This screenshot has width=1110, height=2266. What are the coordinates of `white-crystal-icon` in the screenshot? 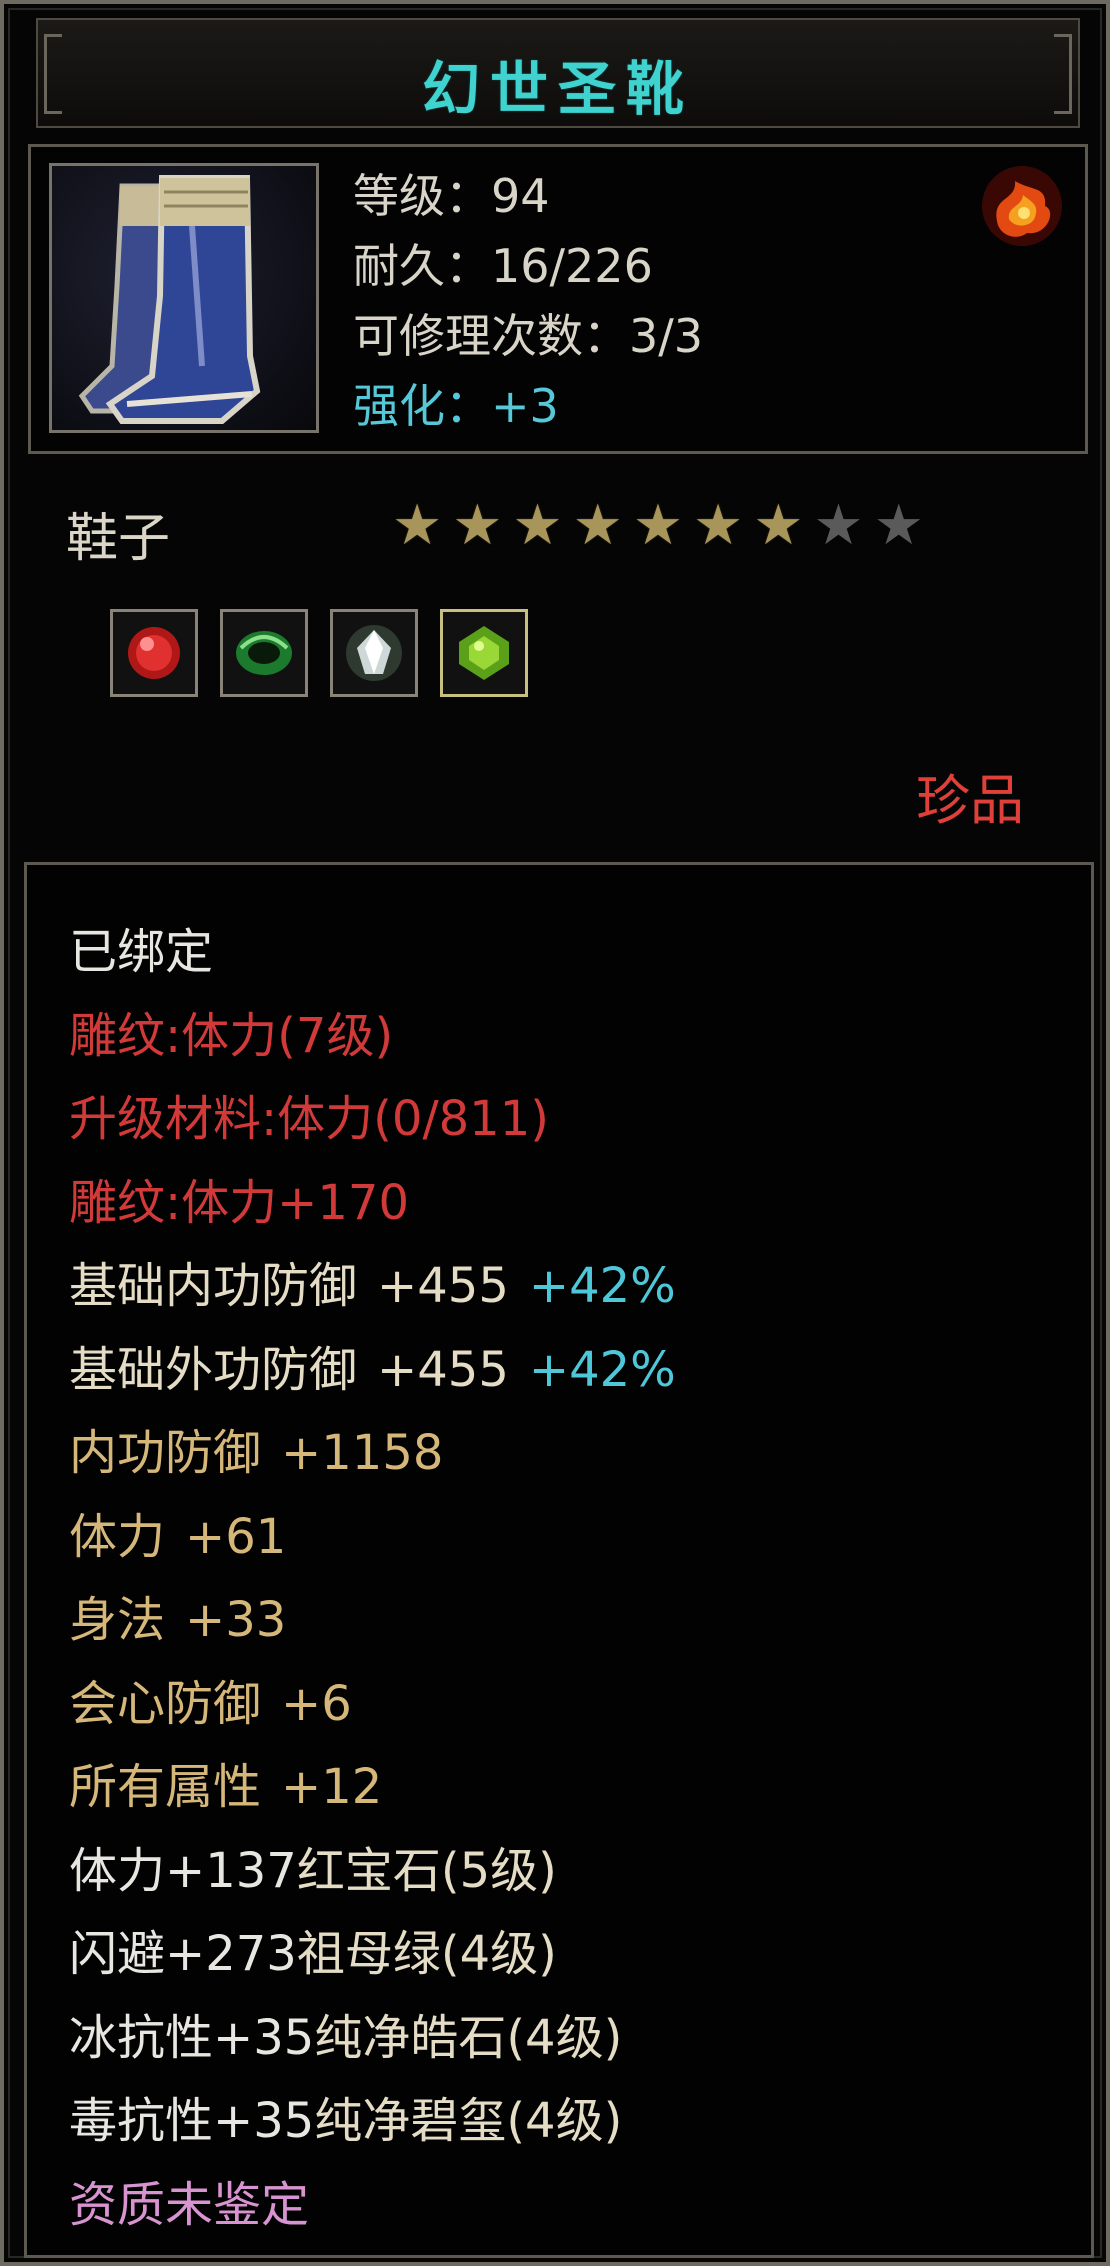 It's located at (374, 653).